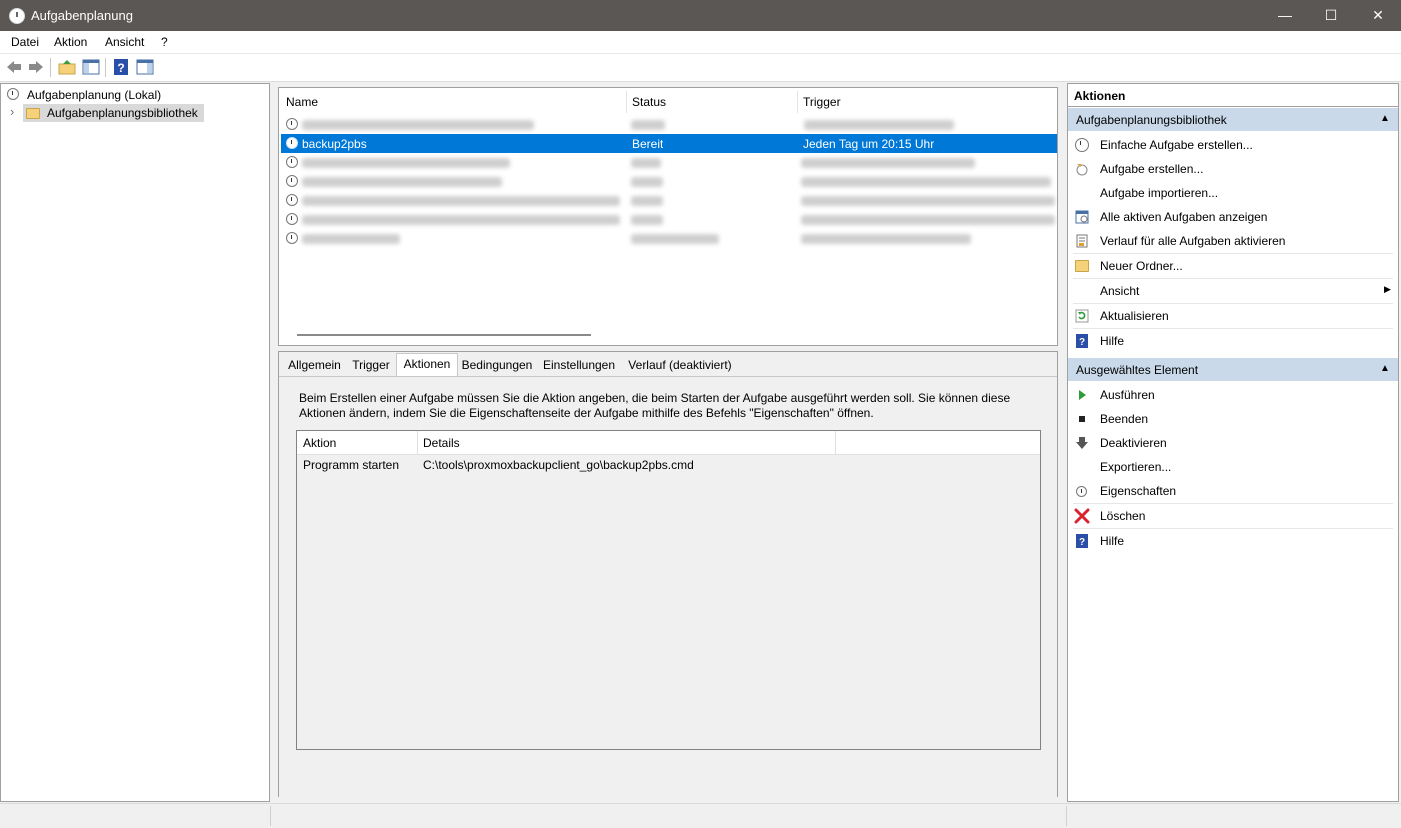 The width and height of the screenshot is (1401, 828). I want to click on task-status: Bereit, so click(648, 144).